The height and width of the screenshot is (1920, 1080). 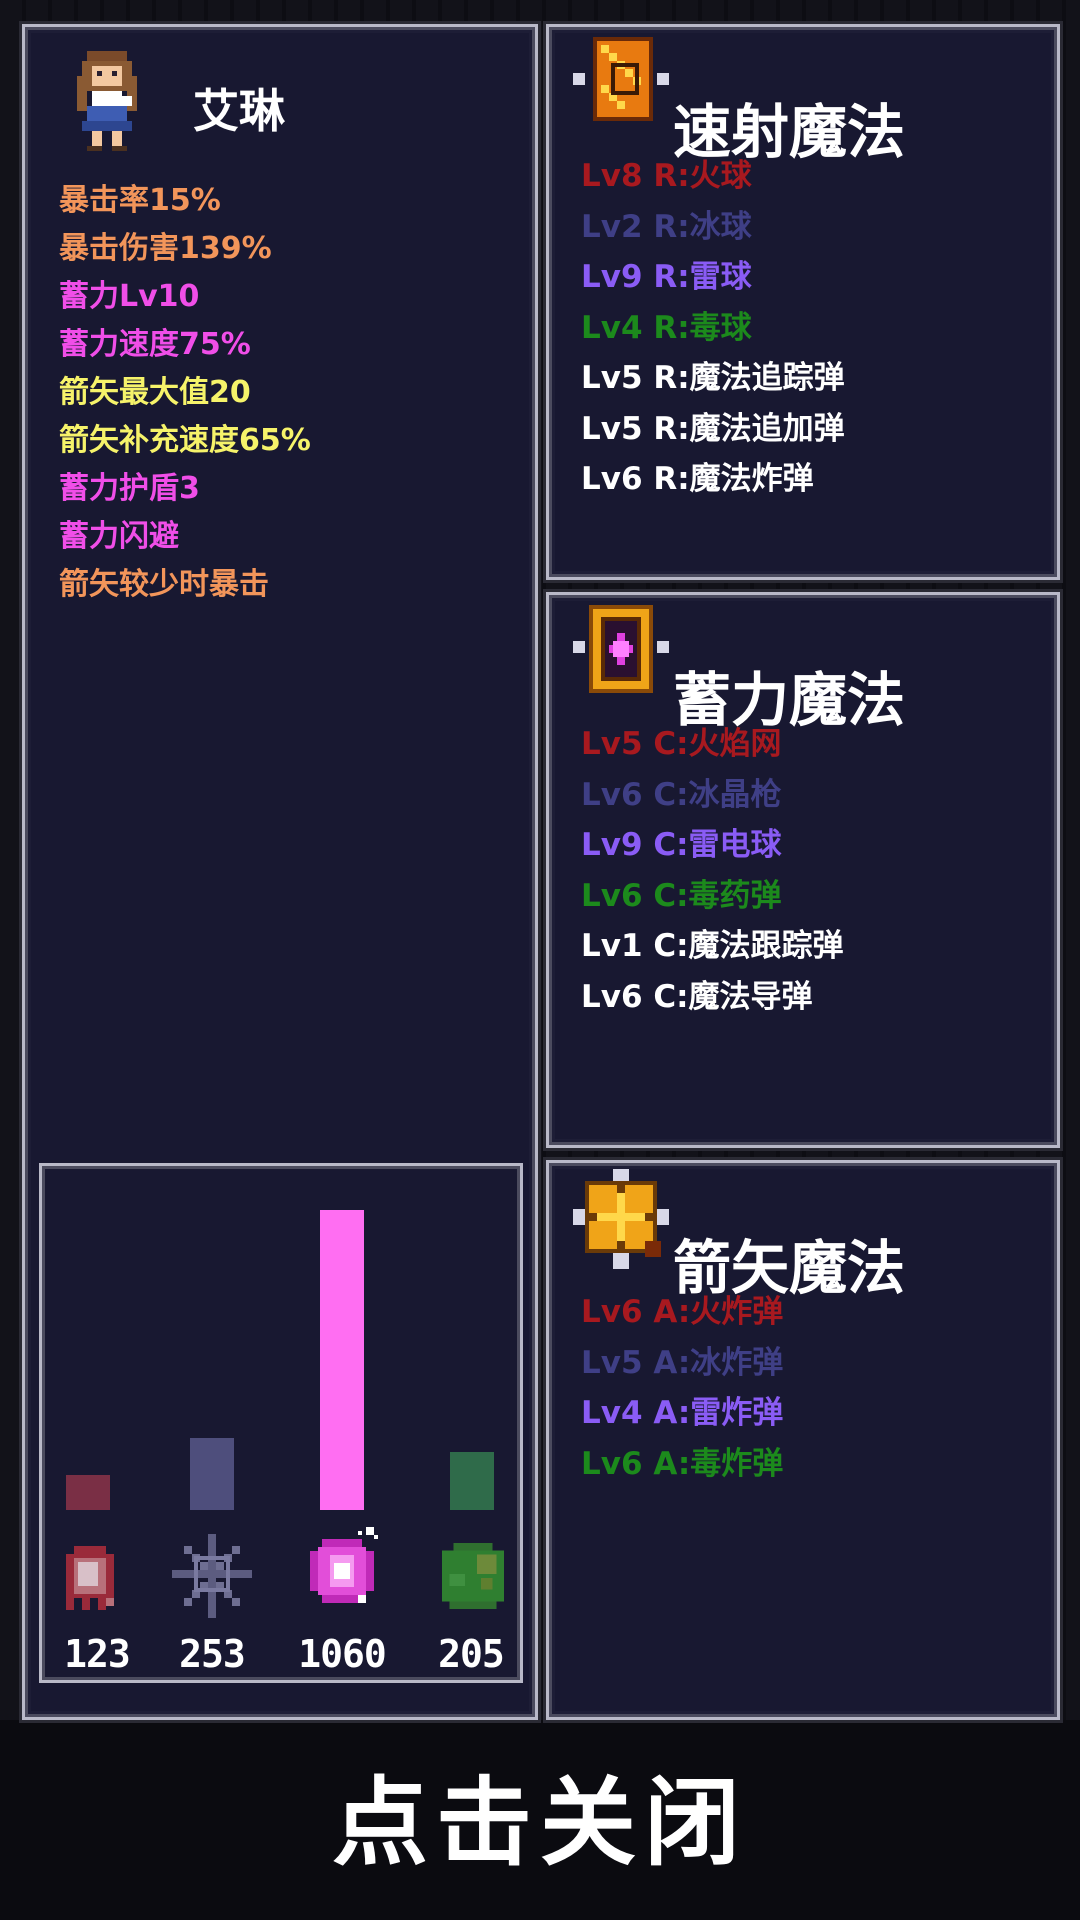 What do you see at coordinates (212, 1654) in the screenshot?
I see `ice-count: 253` at bounding box center [212, 1654].